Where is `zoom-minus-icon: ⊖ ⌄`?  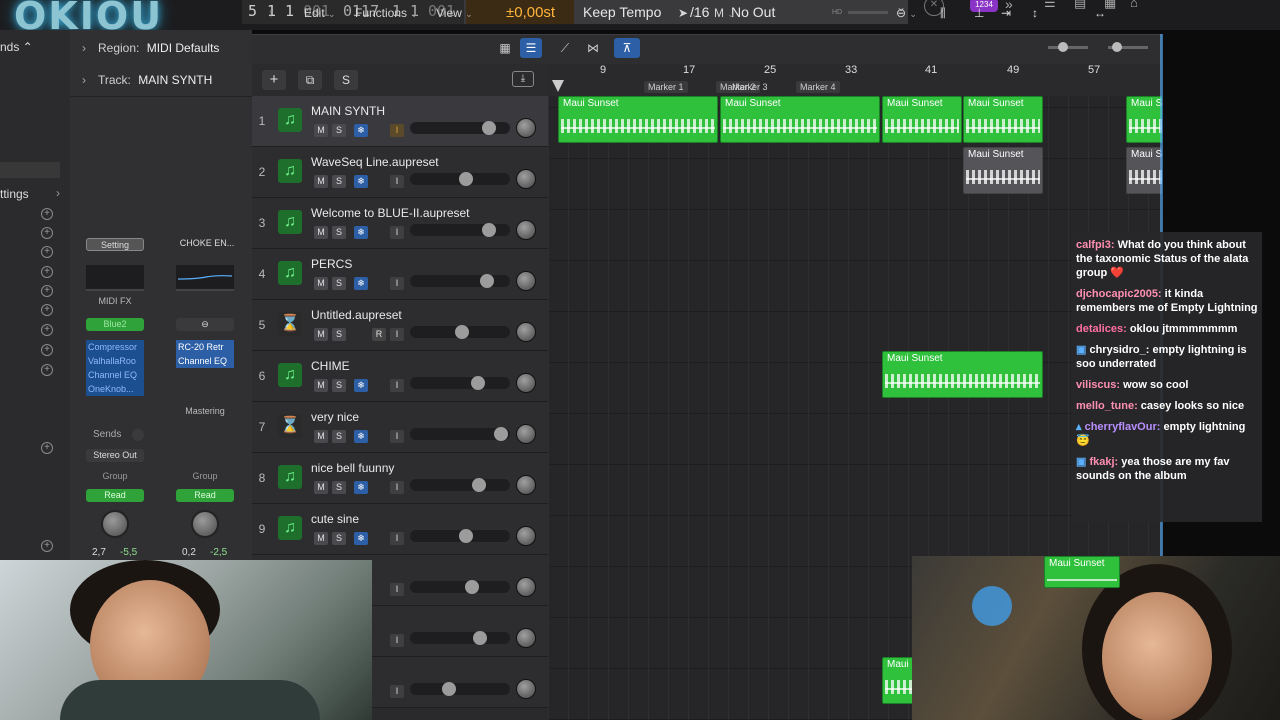 zoom-minus-icon: ⊖ ⌄ is located at coordinates (906, 13).